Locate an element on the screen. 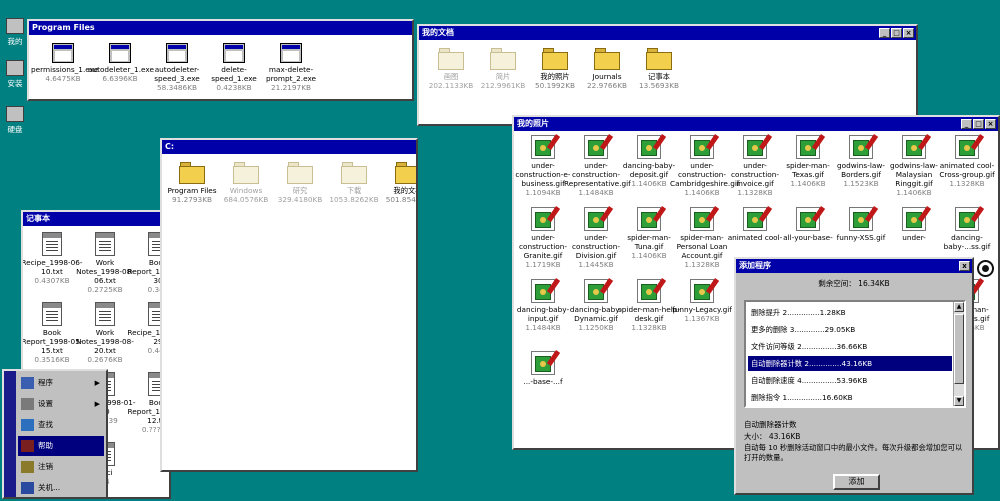 Image resolution: width=1000 pixels, height=501 pixels. my-computer-icon is located at coordinates (15, 26).